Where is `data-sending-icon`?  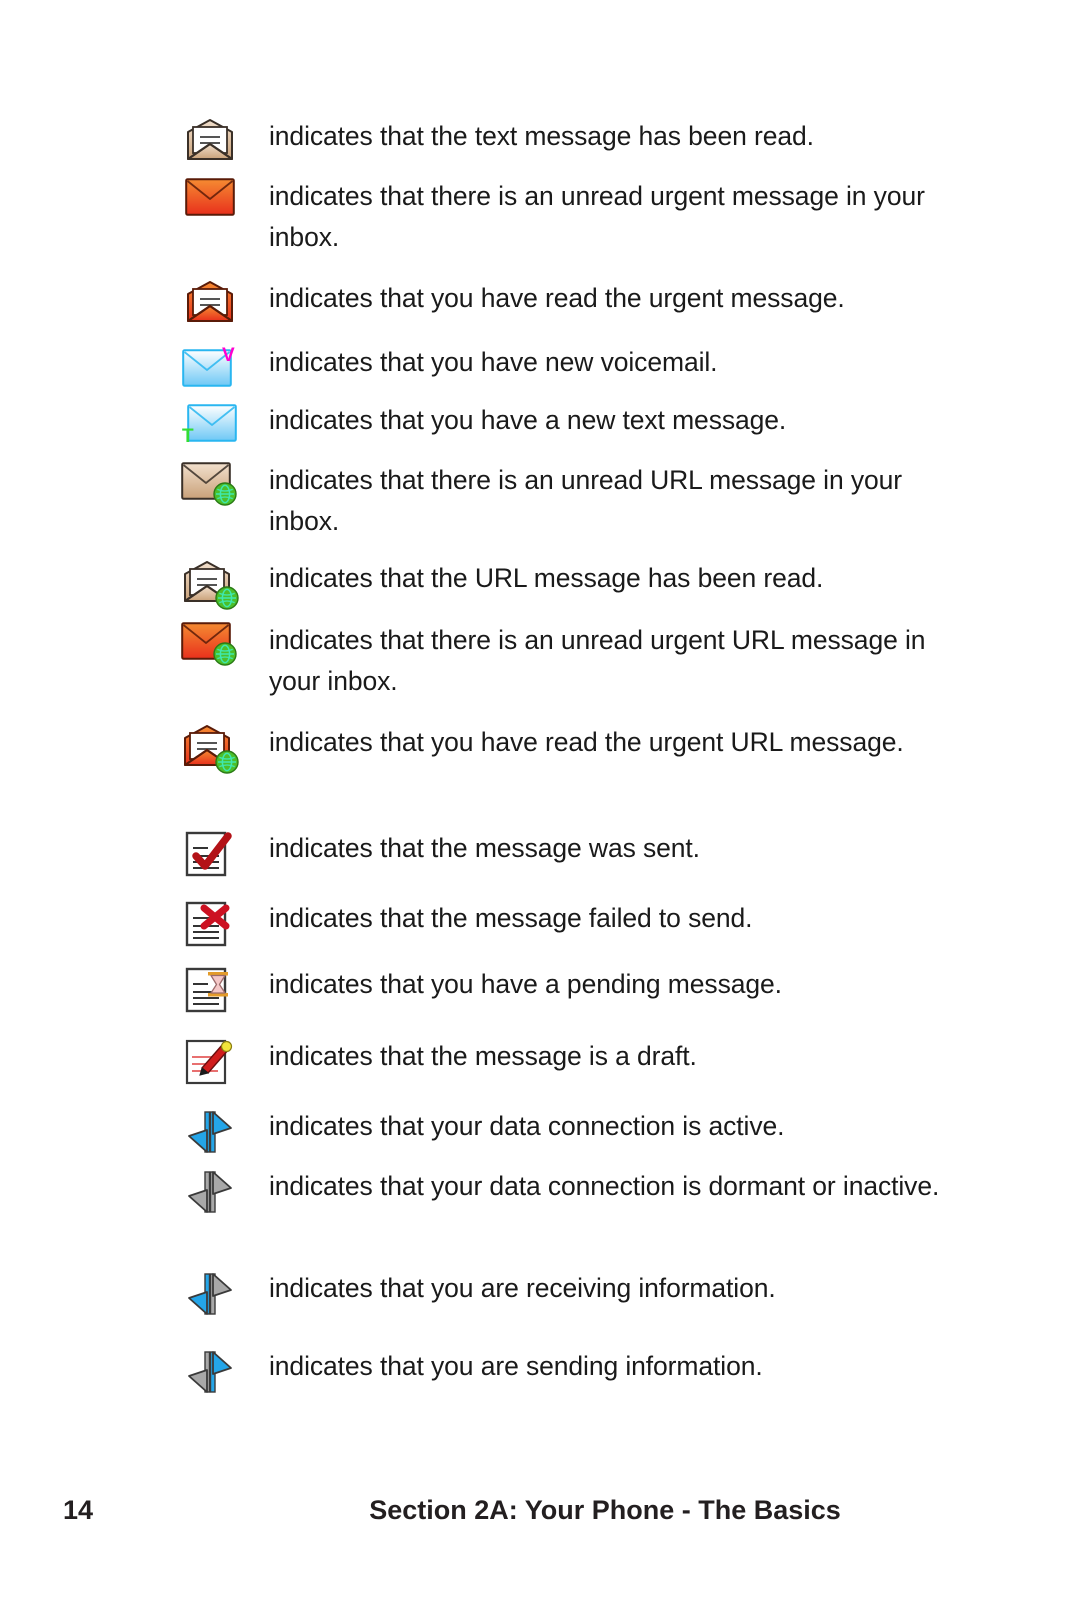 data-sending-icon is located at coordinates (210, 1372).